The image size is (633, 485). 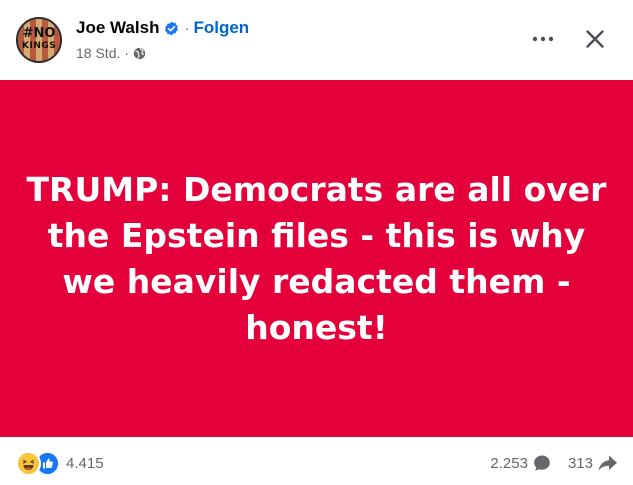 What do you see at coordinates (28, 463) in the screenshot?
I see `haha-reaction-icon` at bounding box center [28, 463].